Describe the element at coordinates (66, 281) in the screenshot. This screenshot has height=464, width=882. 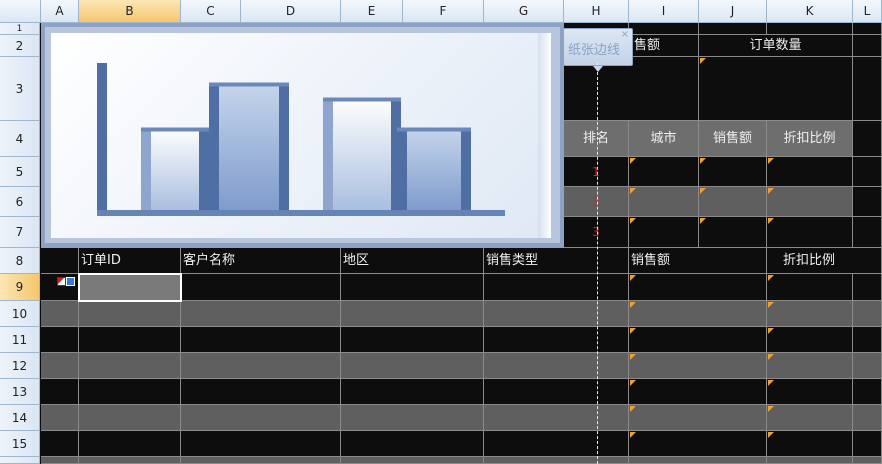
I see `comment-indicator-icon` at that location.